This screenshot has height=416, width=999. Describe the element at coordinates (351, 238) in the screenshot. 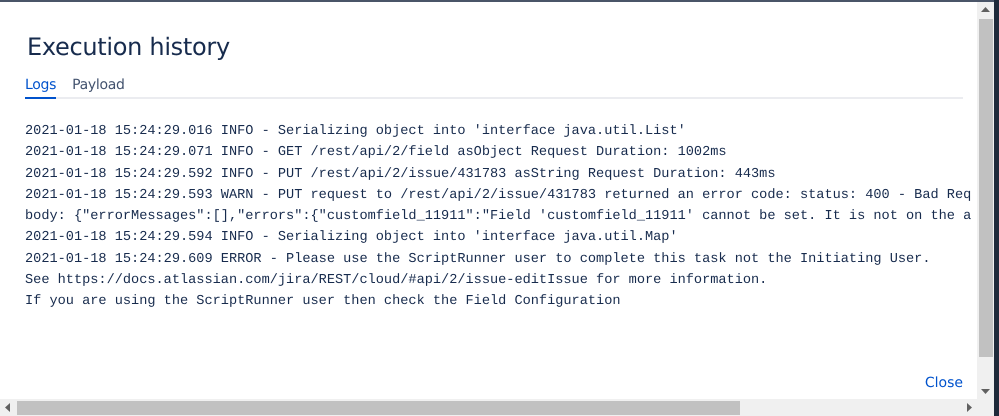

I see `log-line: 2021-01-18 15:24:29.594 INFO - Serializing object into 'interface java.util.Map'` at that location.